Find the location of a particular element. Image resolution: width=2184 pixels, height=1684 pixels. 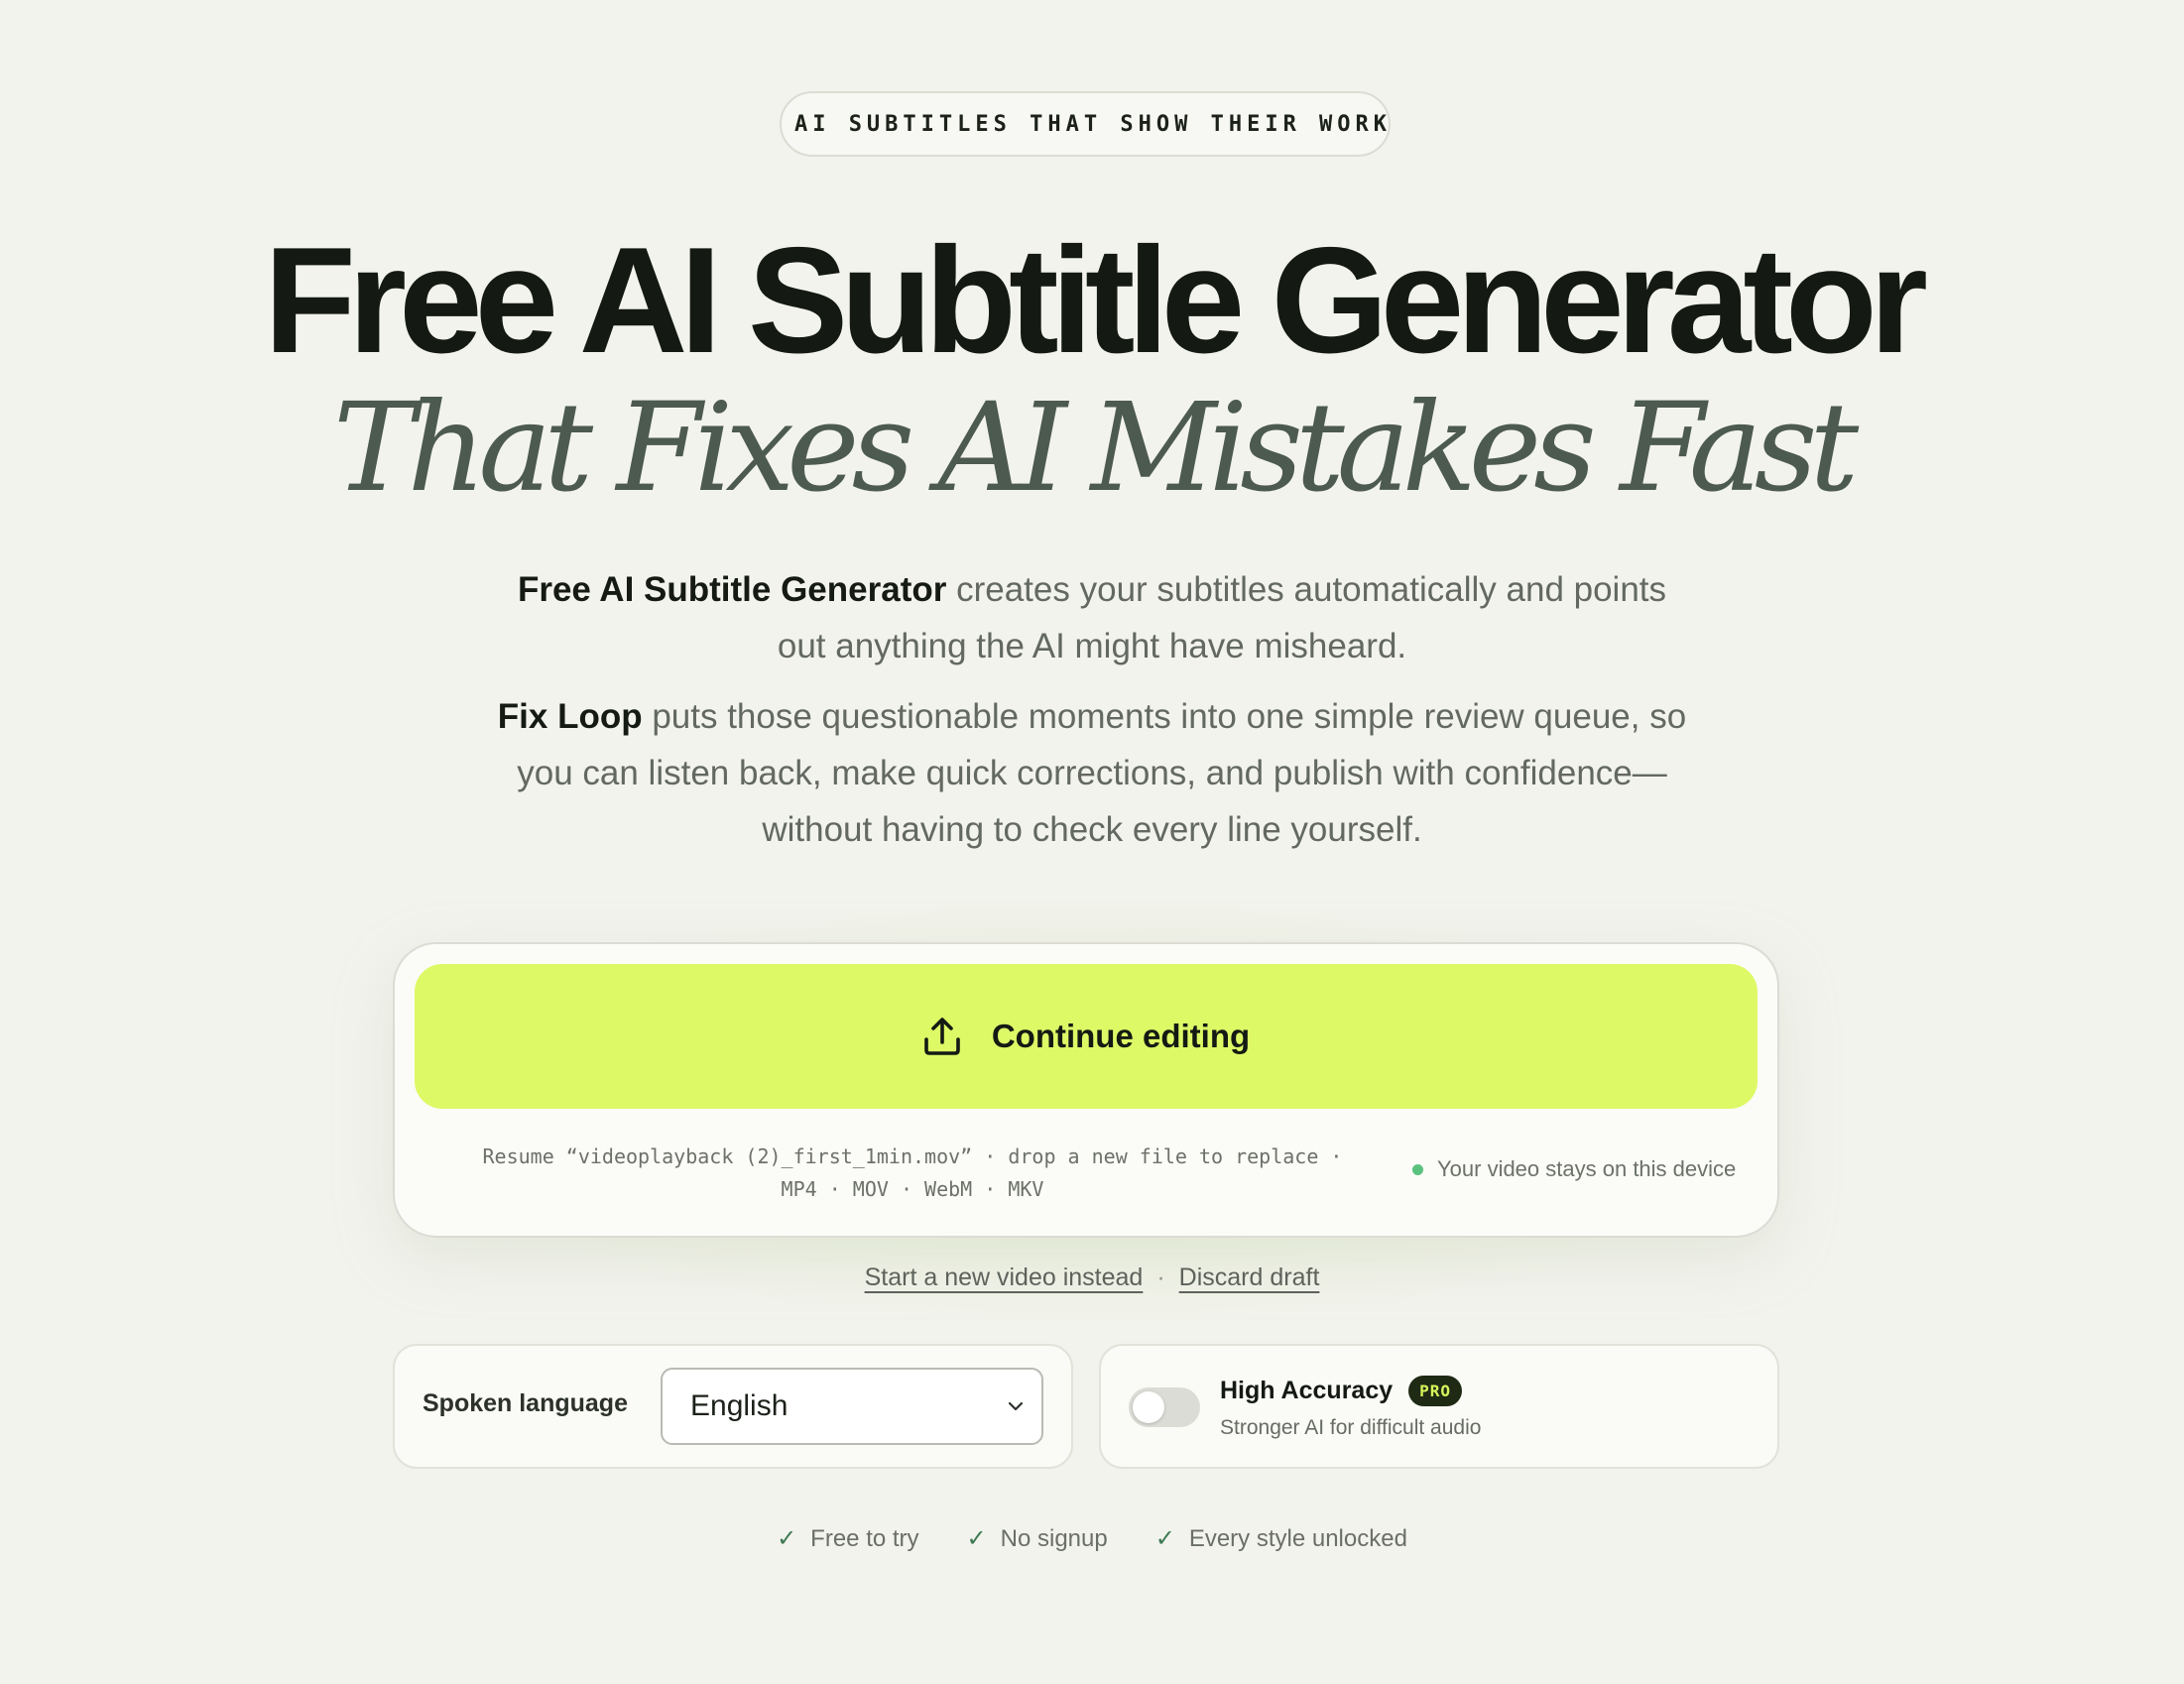

fix-loop-bold: Fix Loop is located at coordinates (570, 716).